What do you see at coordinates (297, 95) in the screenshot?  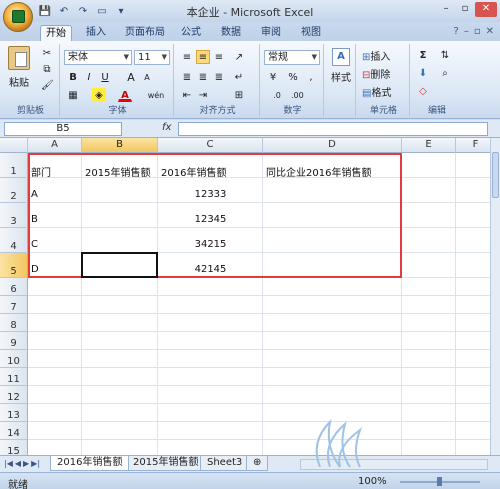 I see `decrease-decimal-icon: .00` at bounding box center [297, 95].